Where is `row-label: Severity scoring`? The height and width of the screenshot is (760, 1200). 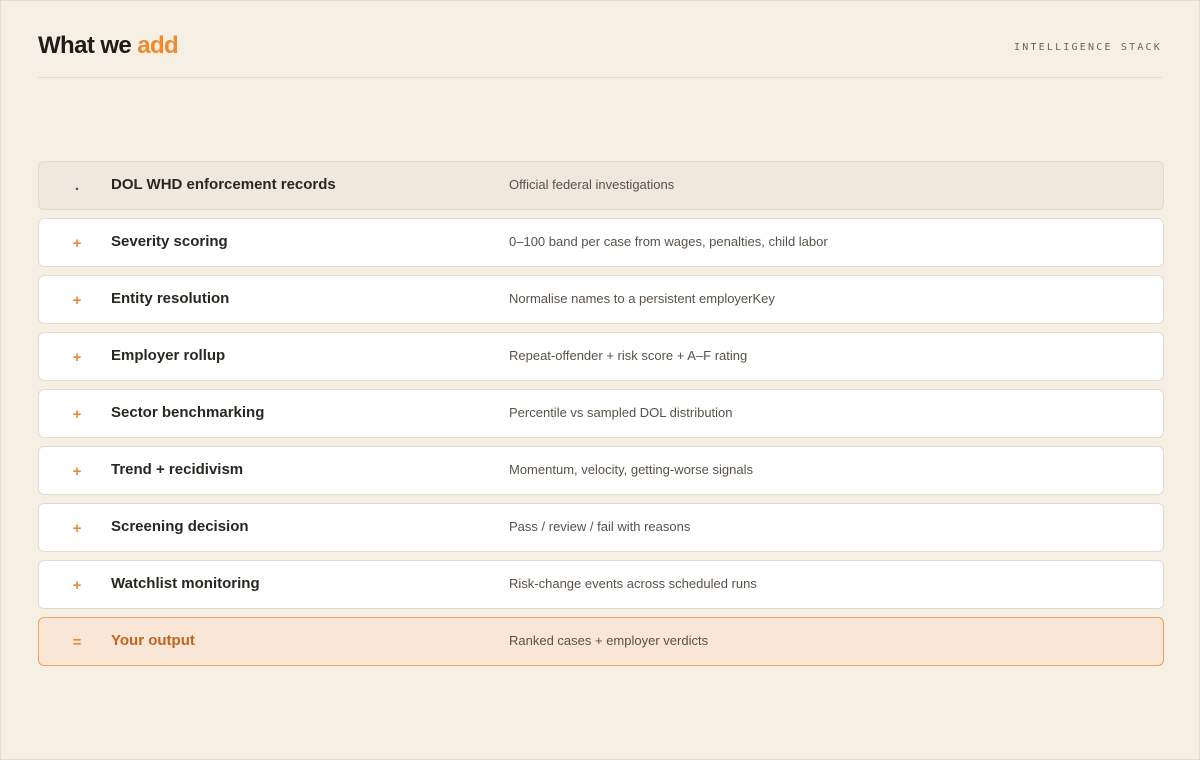 row-label: Severity scoring is located at coordinates (169, 241).